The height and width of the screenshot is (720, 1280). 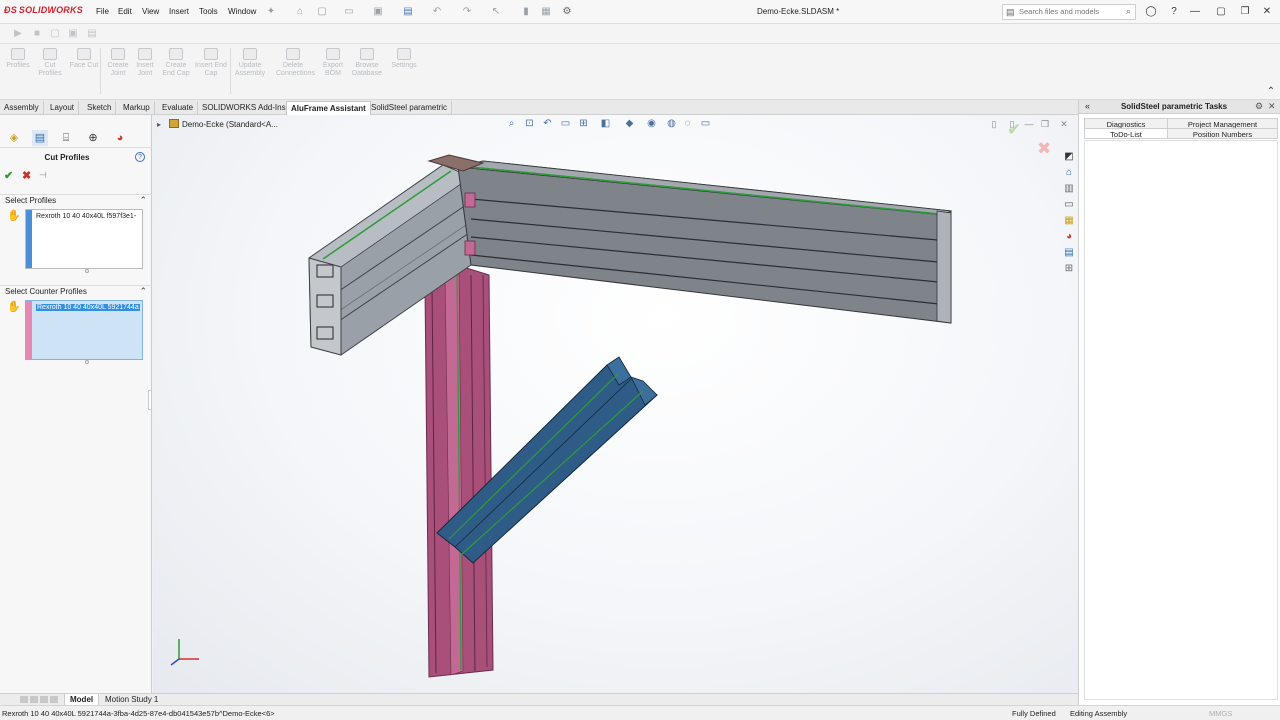 I want to click on select-profiles-box: Rexroth 10 40 40x40L f597f3e1-, so click(x=84, y=239).